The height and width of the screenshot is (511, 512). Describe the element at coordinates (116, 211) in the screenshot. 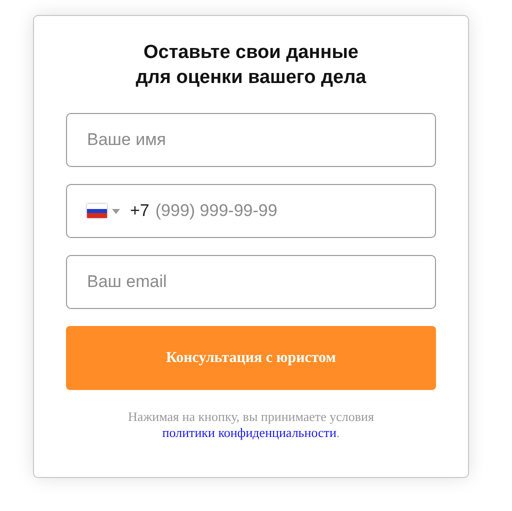

I see `caret-icon` at that location.